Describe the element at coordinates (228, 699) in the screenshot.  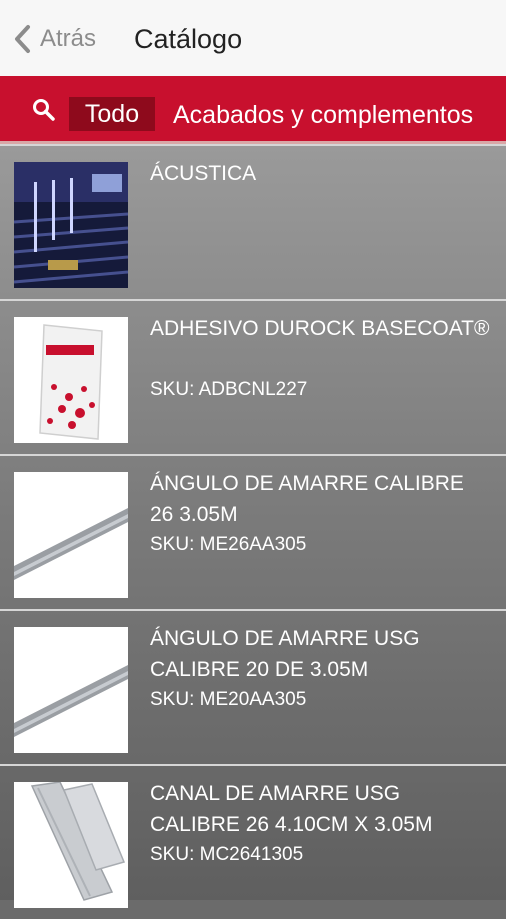
I see `product-sku: SKU: ME20AA305` at that location.